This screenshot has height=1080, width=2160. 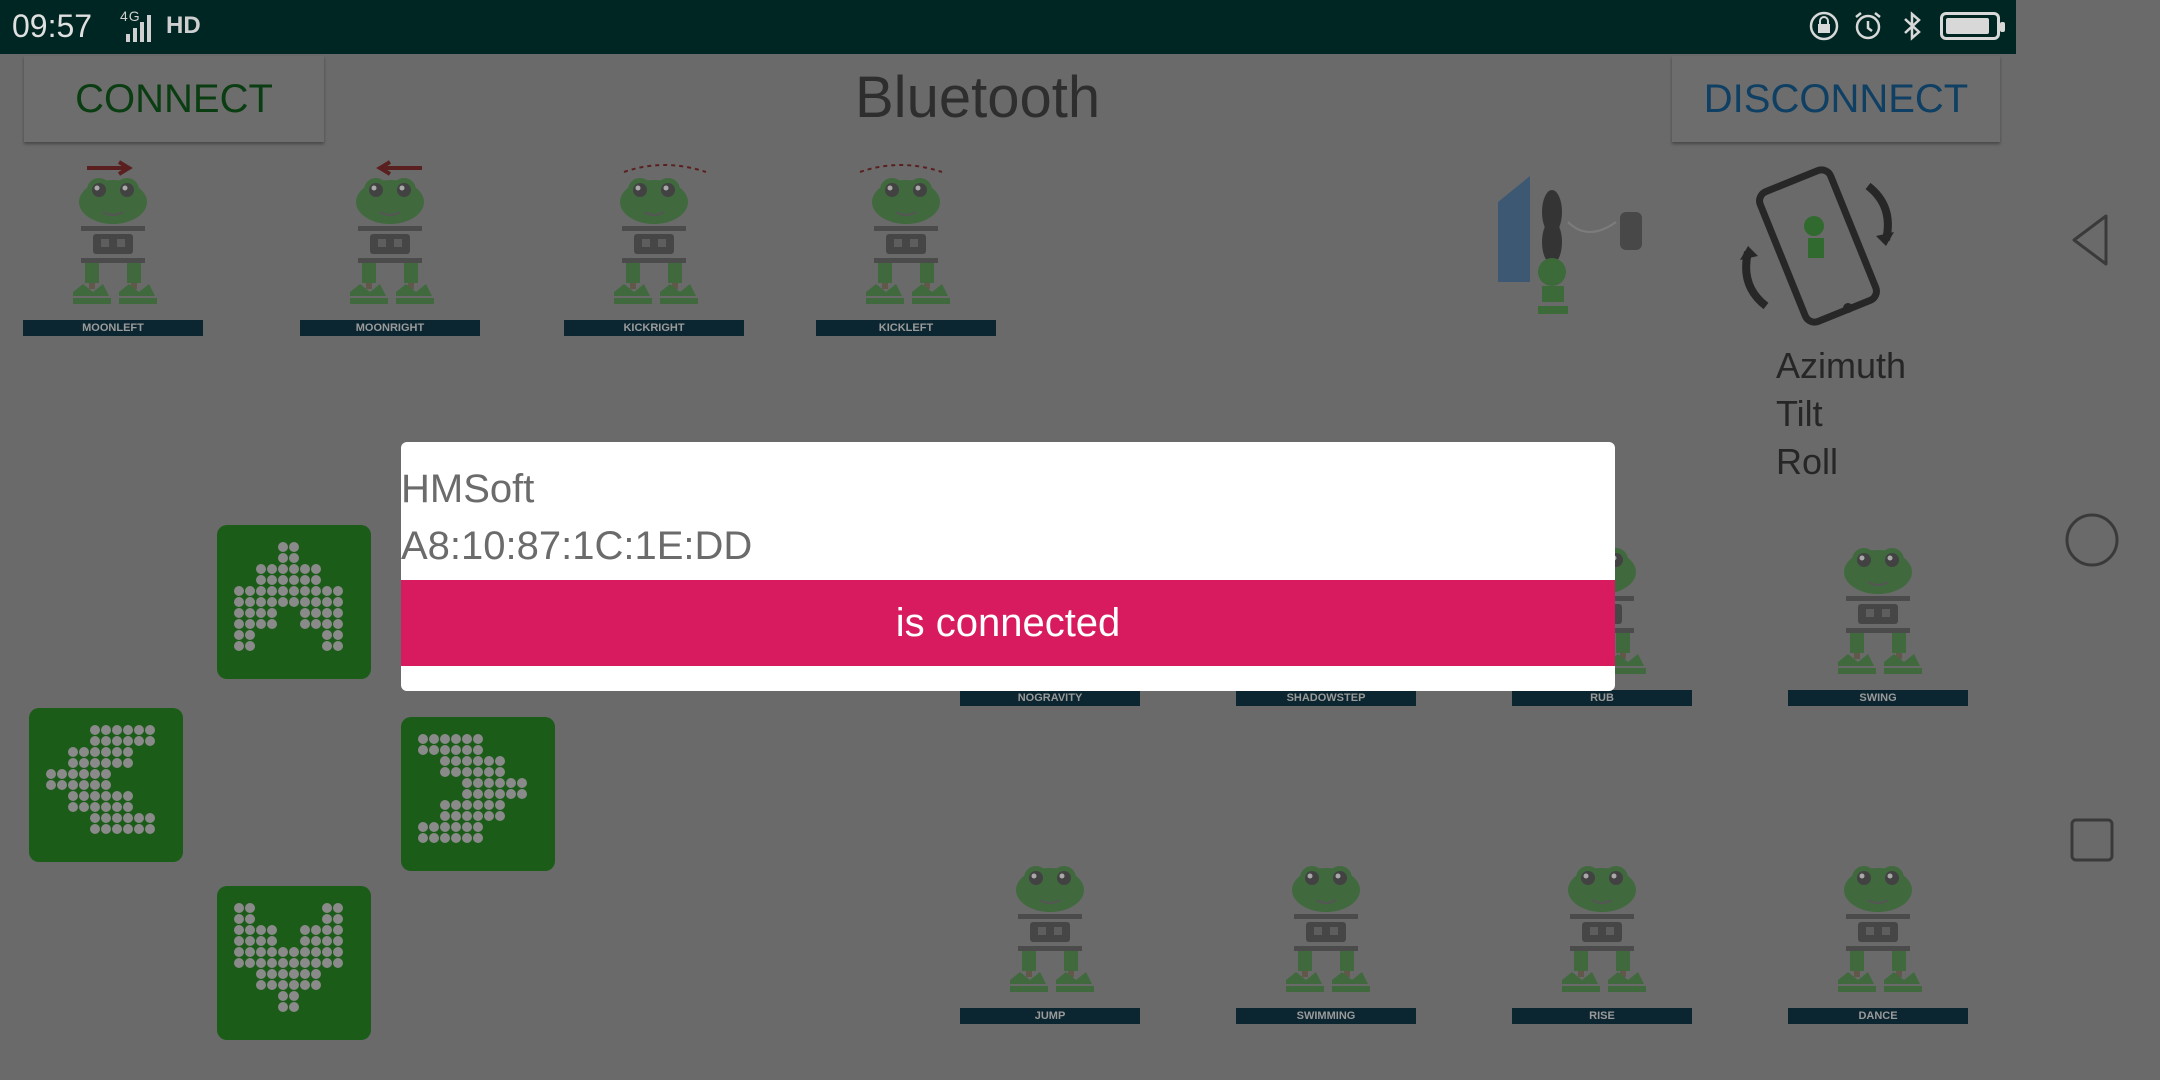 I want to click on move-jump-button: JUMP, so click(x=1050, y=936).